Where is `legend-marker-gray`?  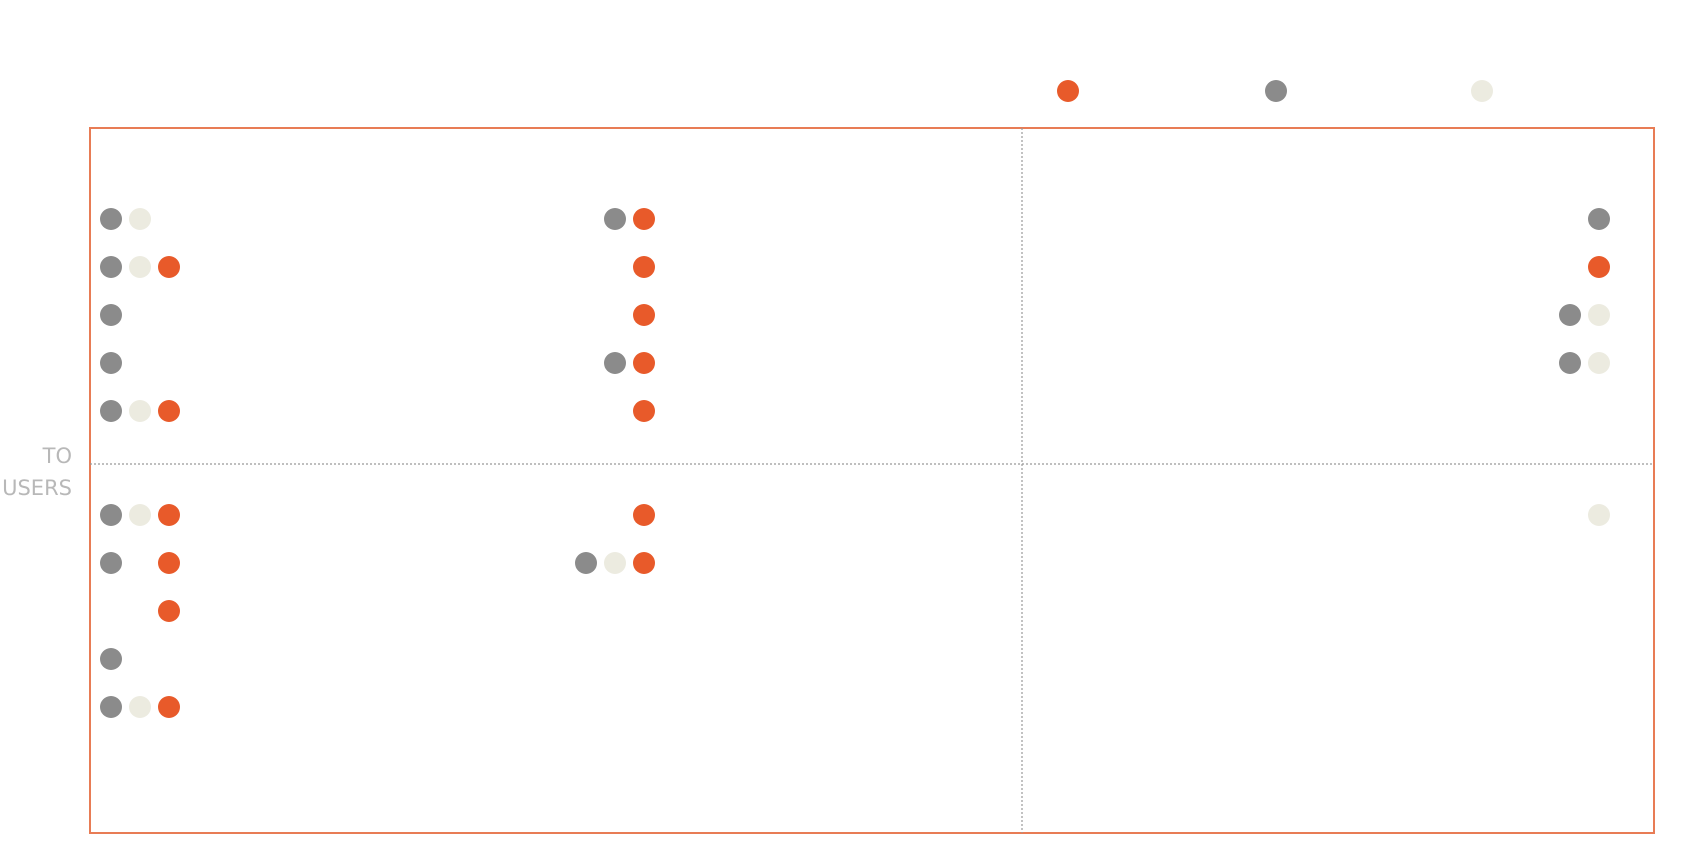
legend-marker-gray is located at coordinates (1276, 91).